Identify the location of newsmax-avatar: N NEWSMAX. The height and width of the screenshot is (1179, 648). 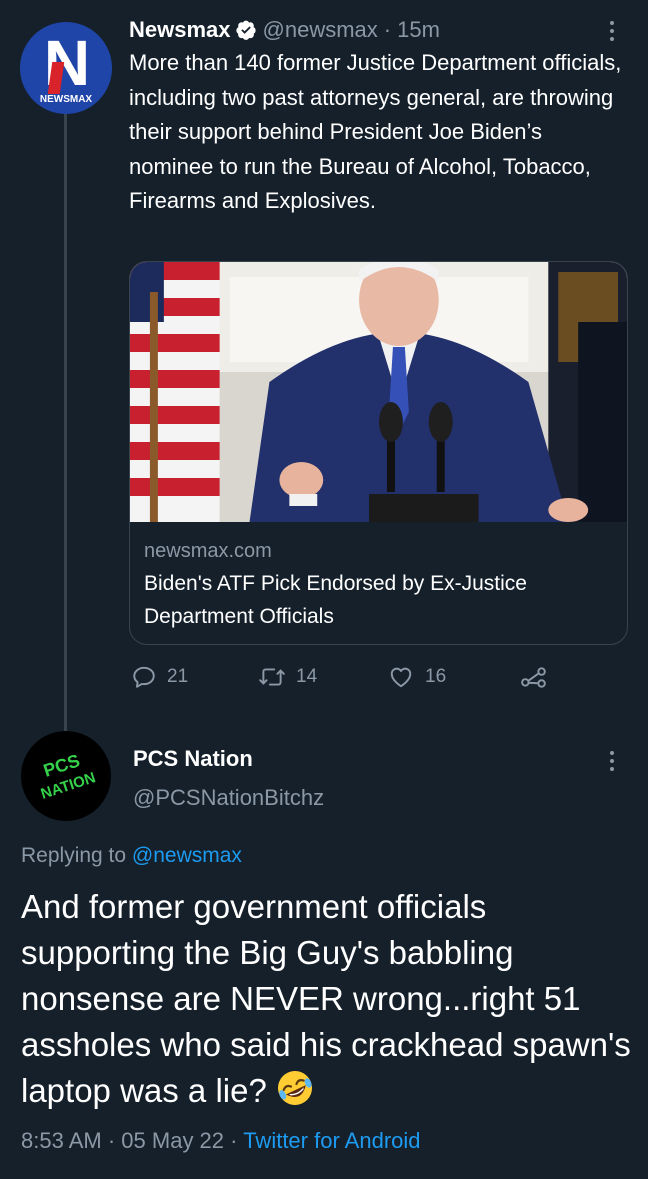
(66, 68).